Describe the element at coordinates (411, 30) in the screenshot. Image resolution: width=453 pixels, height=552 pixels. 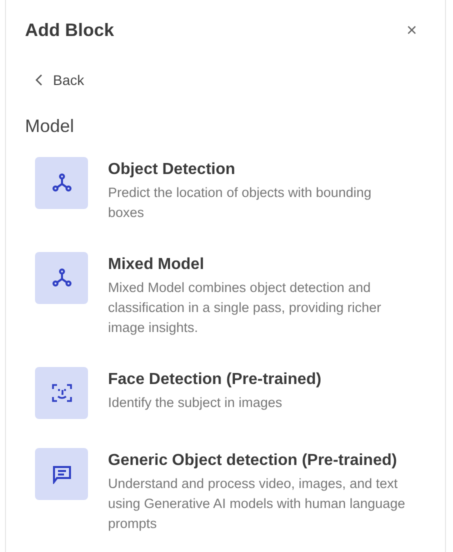
I see `close-button: ×` at that location.